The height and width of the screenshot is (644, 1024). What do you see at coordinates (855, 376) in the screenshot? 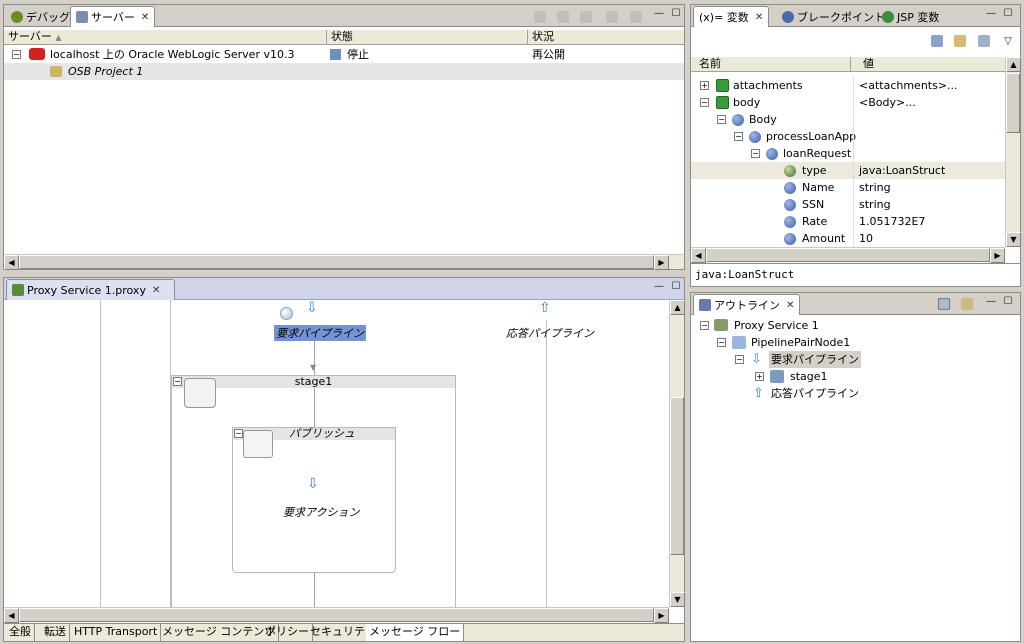
I see `outline-node-stage1: + stage1` at bounding box center [855, 376].